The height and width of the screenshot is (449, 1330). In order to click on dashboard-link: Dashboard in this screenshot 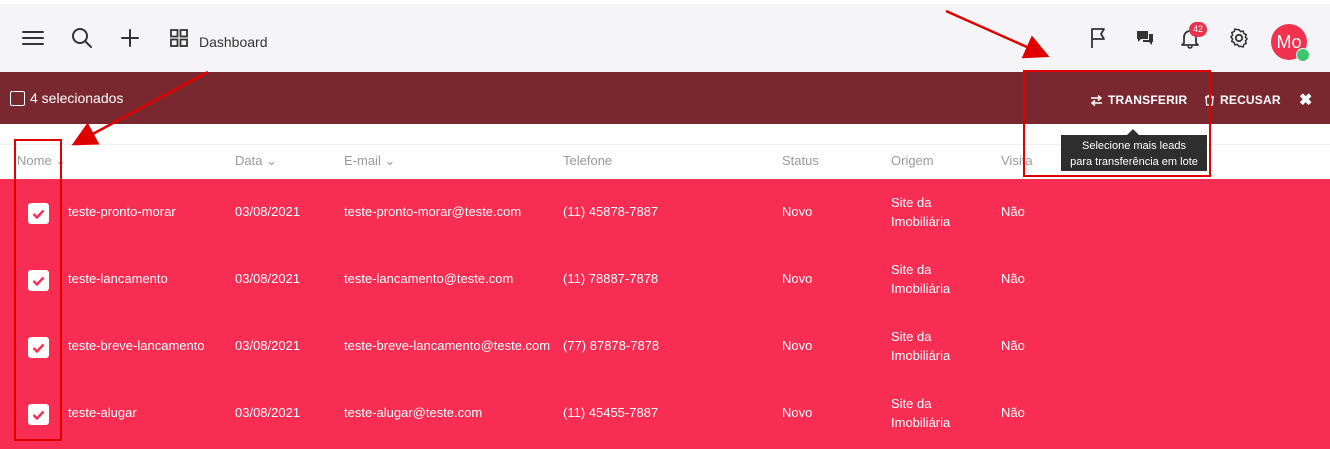, I will do `click(233, 42)`.